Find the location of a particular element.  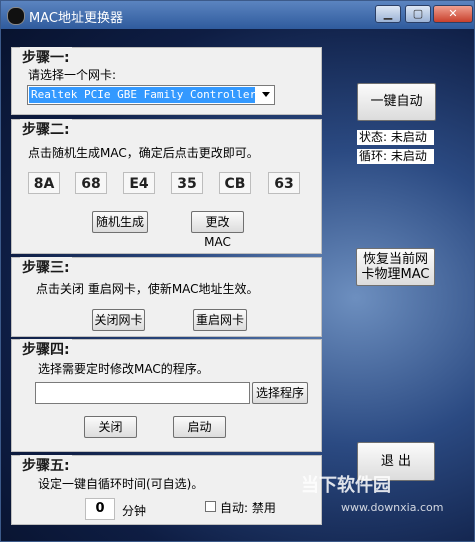

minimize-icon: ▁ is located at coordinates (388, 13).